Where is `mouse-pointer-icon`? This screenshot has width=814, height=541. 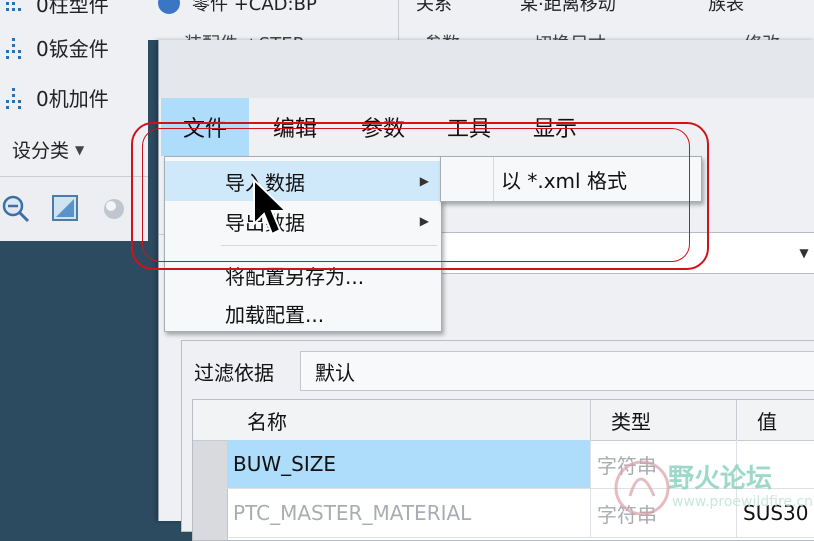 mouse-pointer-icon is located at coordinates (271, 207).